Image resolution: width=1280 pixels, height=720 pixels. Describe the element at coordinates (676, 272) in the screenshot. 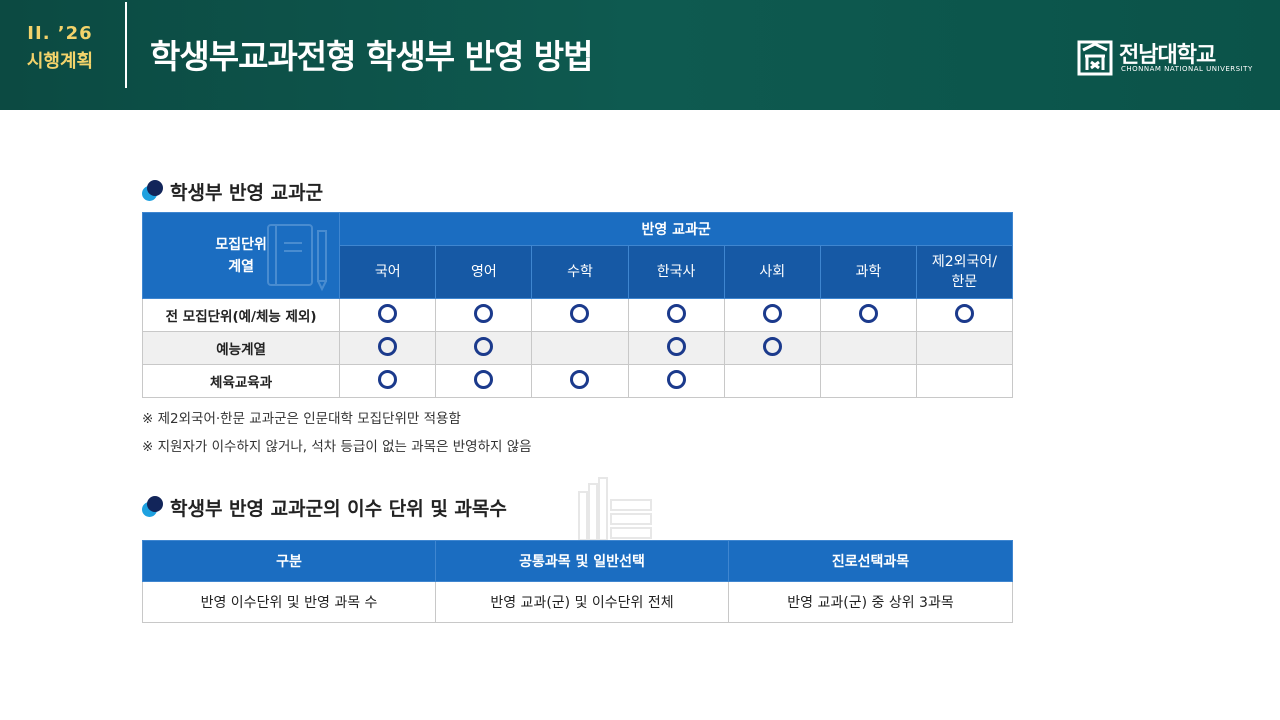

I see `column-header: 한국사` at that location.